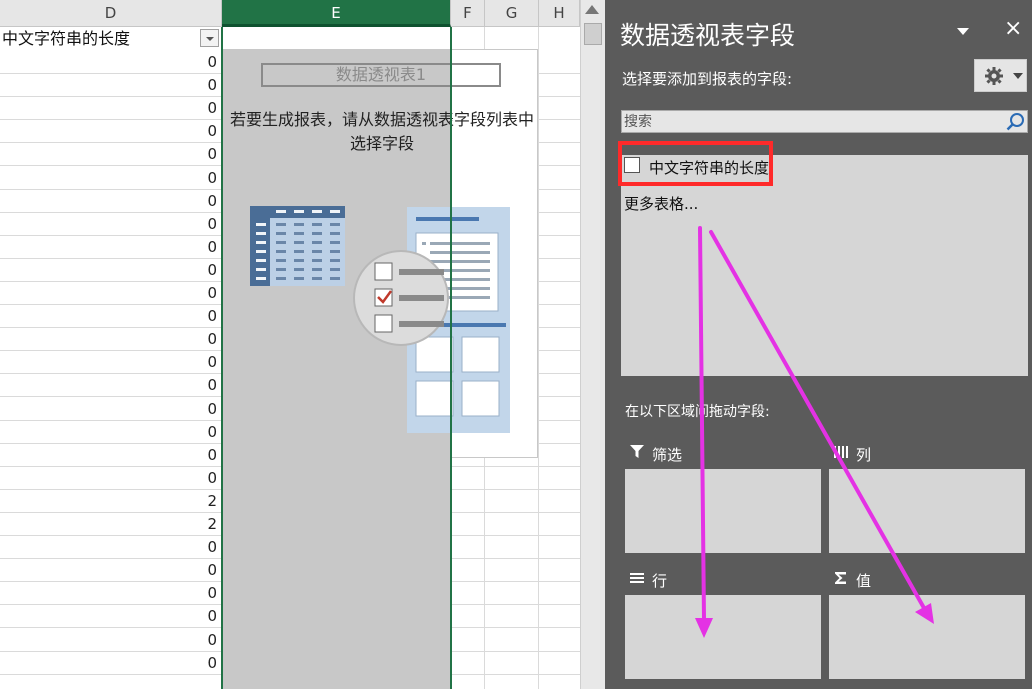 Image resolution: width=1032 pixels, height=689 pixels. I want to click on search-input, so click(809, 121).